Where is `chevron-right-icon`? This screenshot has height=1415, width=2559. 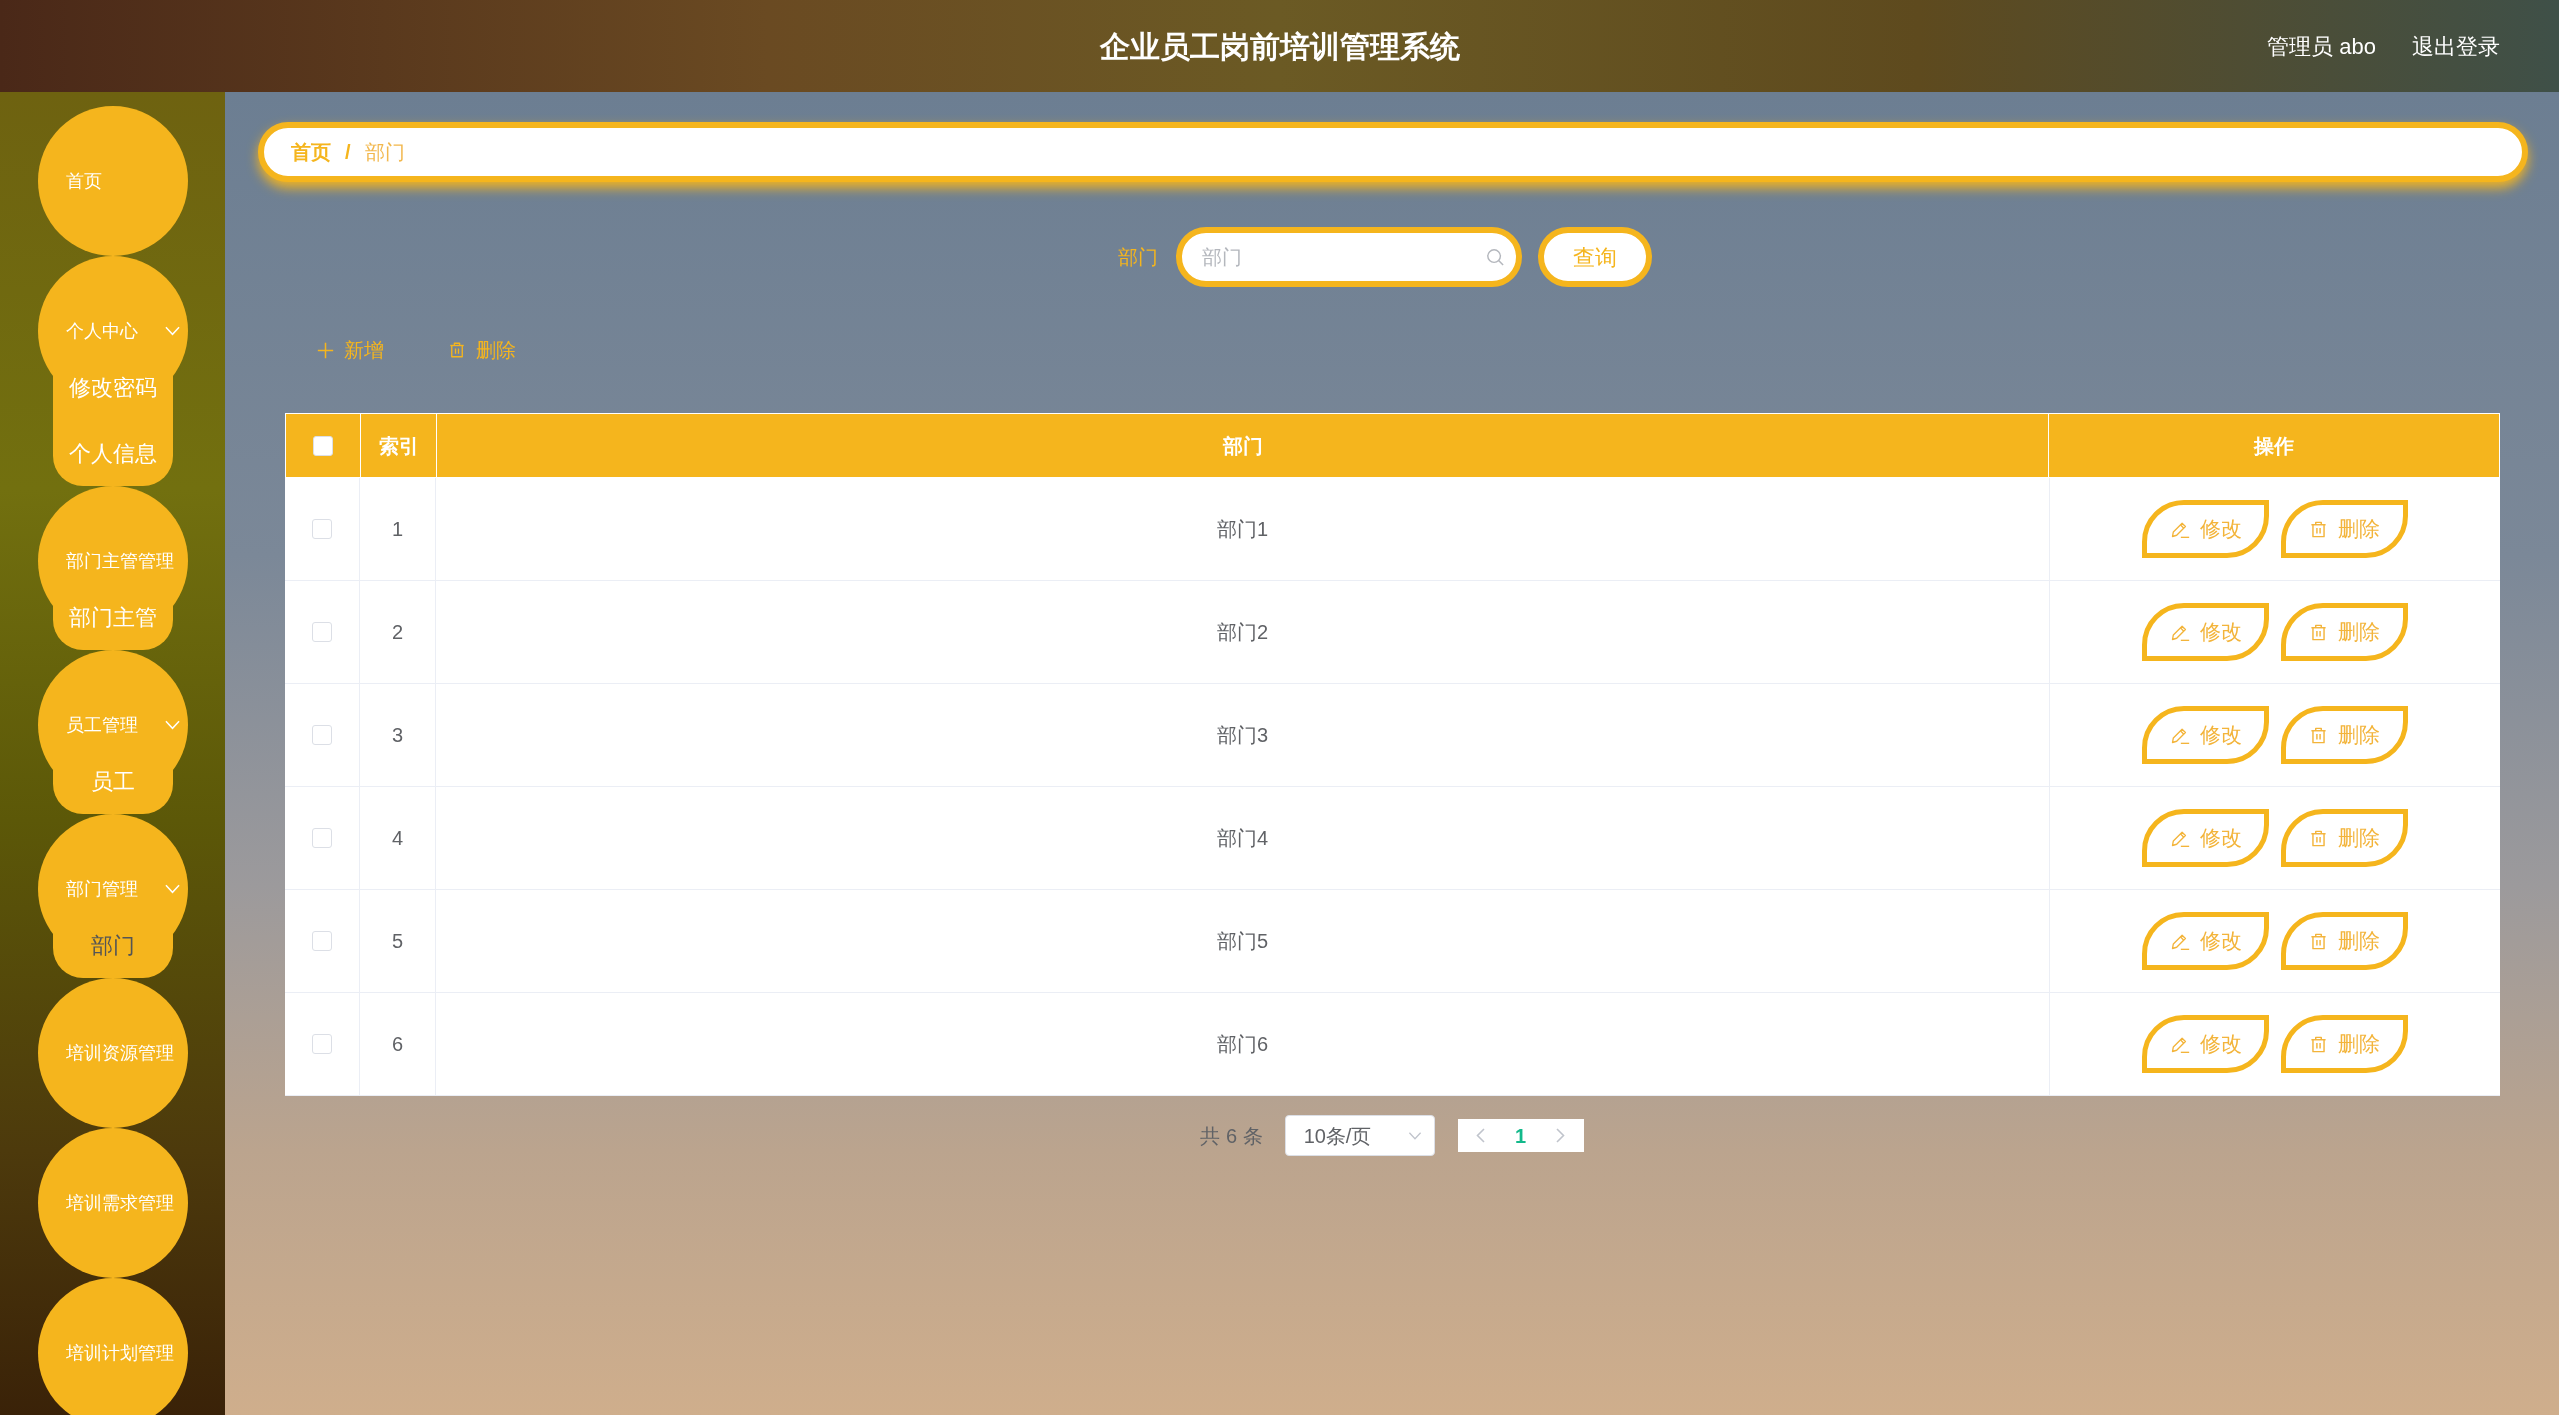
chevron-right-icon is located at coordinates (1561, 1135).